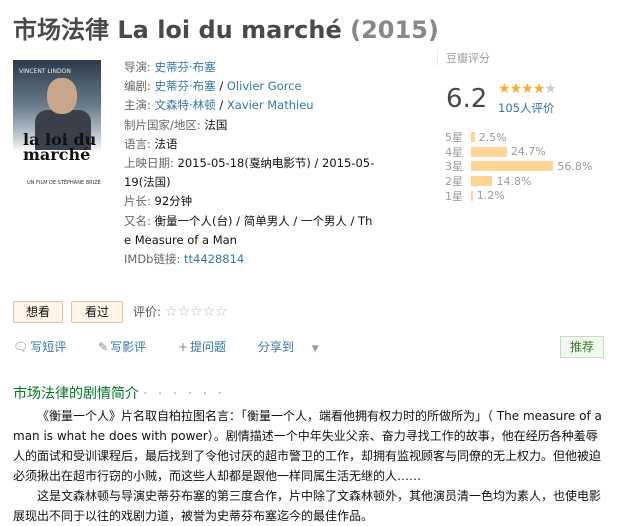 Image resolution: width=626 pixels, height=526 pixels. I want to click on write-review-link: ✎ 写影评, so click(129, 347).